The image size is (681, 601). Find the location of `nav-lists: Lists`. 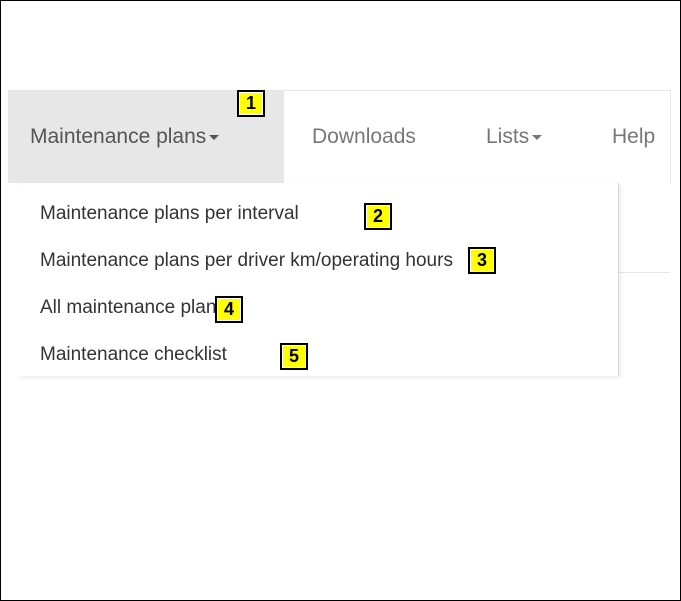

nav-lists: Lists is located at coordinates (514, 137).